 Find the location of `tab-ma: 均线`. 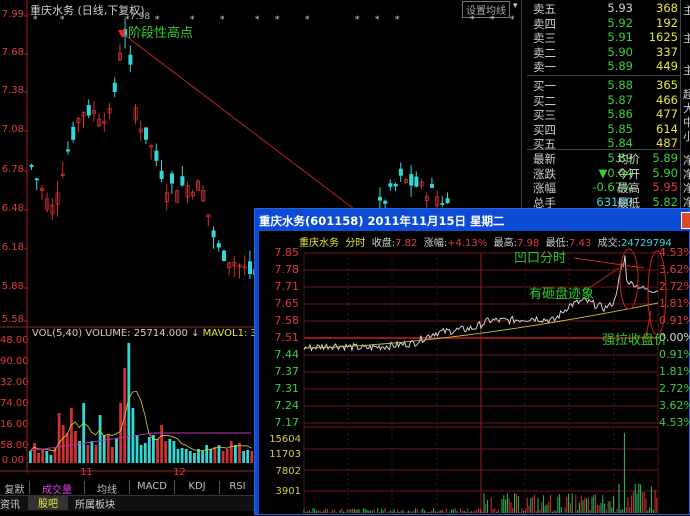

tab-ma: 均线 is located at coordinates (107, 488).